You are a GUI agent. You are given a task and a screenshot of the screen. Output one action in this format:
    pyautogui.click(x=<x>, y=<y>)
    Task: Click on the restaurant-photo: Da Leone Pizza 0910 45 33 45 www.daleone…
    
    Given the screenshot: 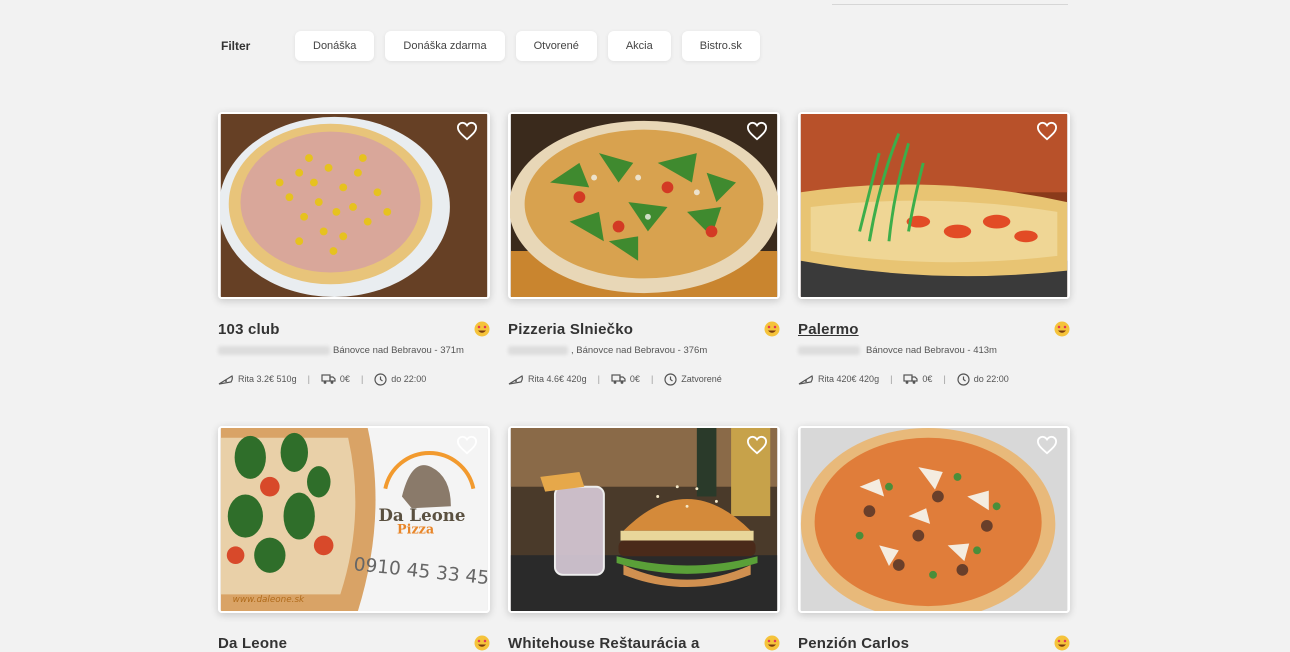 What is the action you would take?
    pyautogui.click(x=354, y=519)
    